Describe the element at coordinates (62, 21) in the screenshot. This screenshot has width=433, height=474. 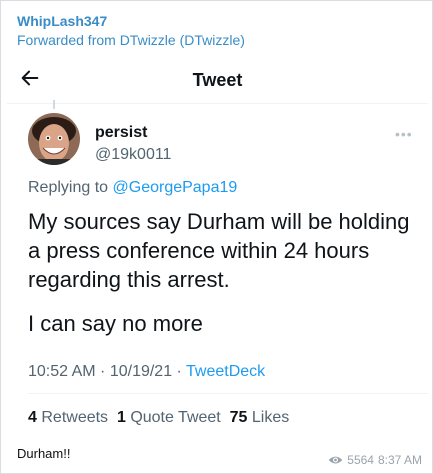
I see `sender-name: WhipLash347` at that location.